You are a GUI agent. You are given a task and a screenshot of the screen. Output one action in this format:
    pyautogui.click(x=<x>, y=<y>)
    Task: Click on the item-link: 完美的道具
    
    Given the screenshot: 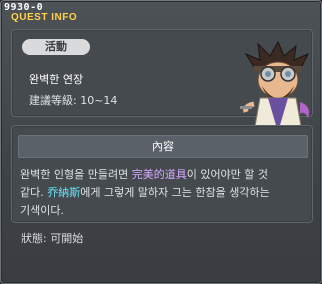 What is the action you would take?
    pyautogui.click(x=159, y=174)
    